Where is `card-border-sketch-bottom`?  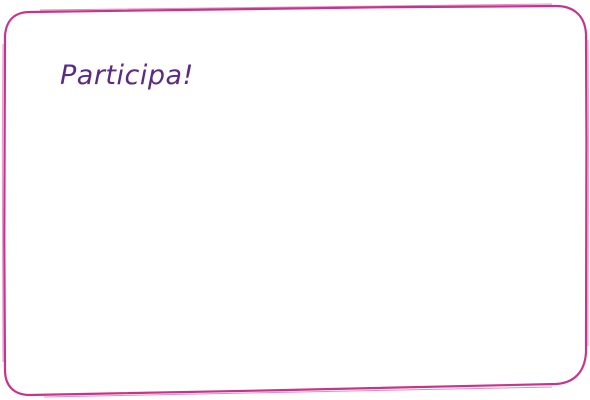
card-border-sketch-bottom is located at coordinates (298, 392).